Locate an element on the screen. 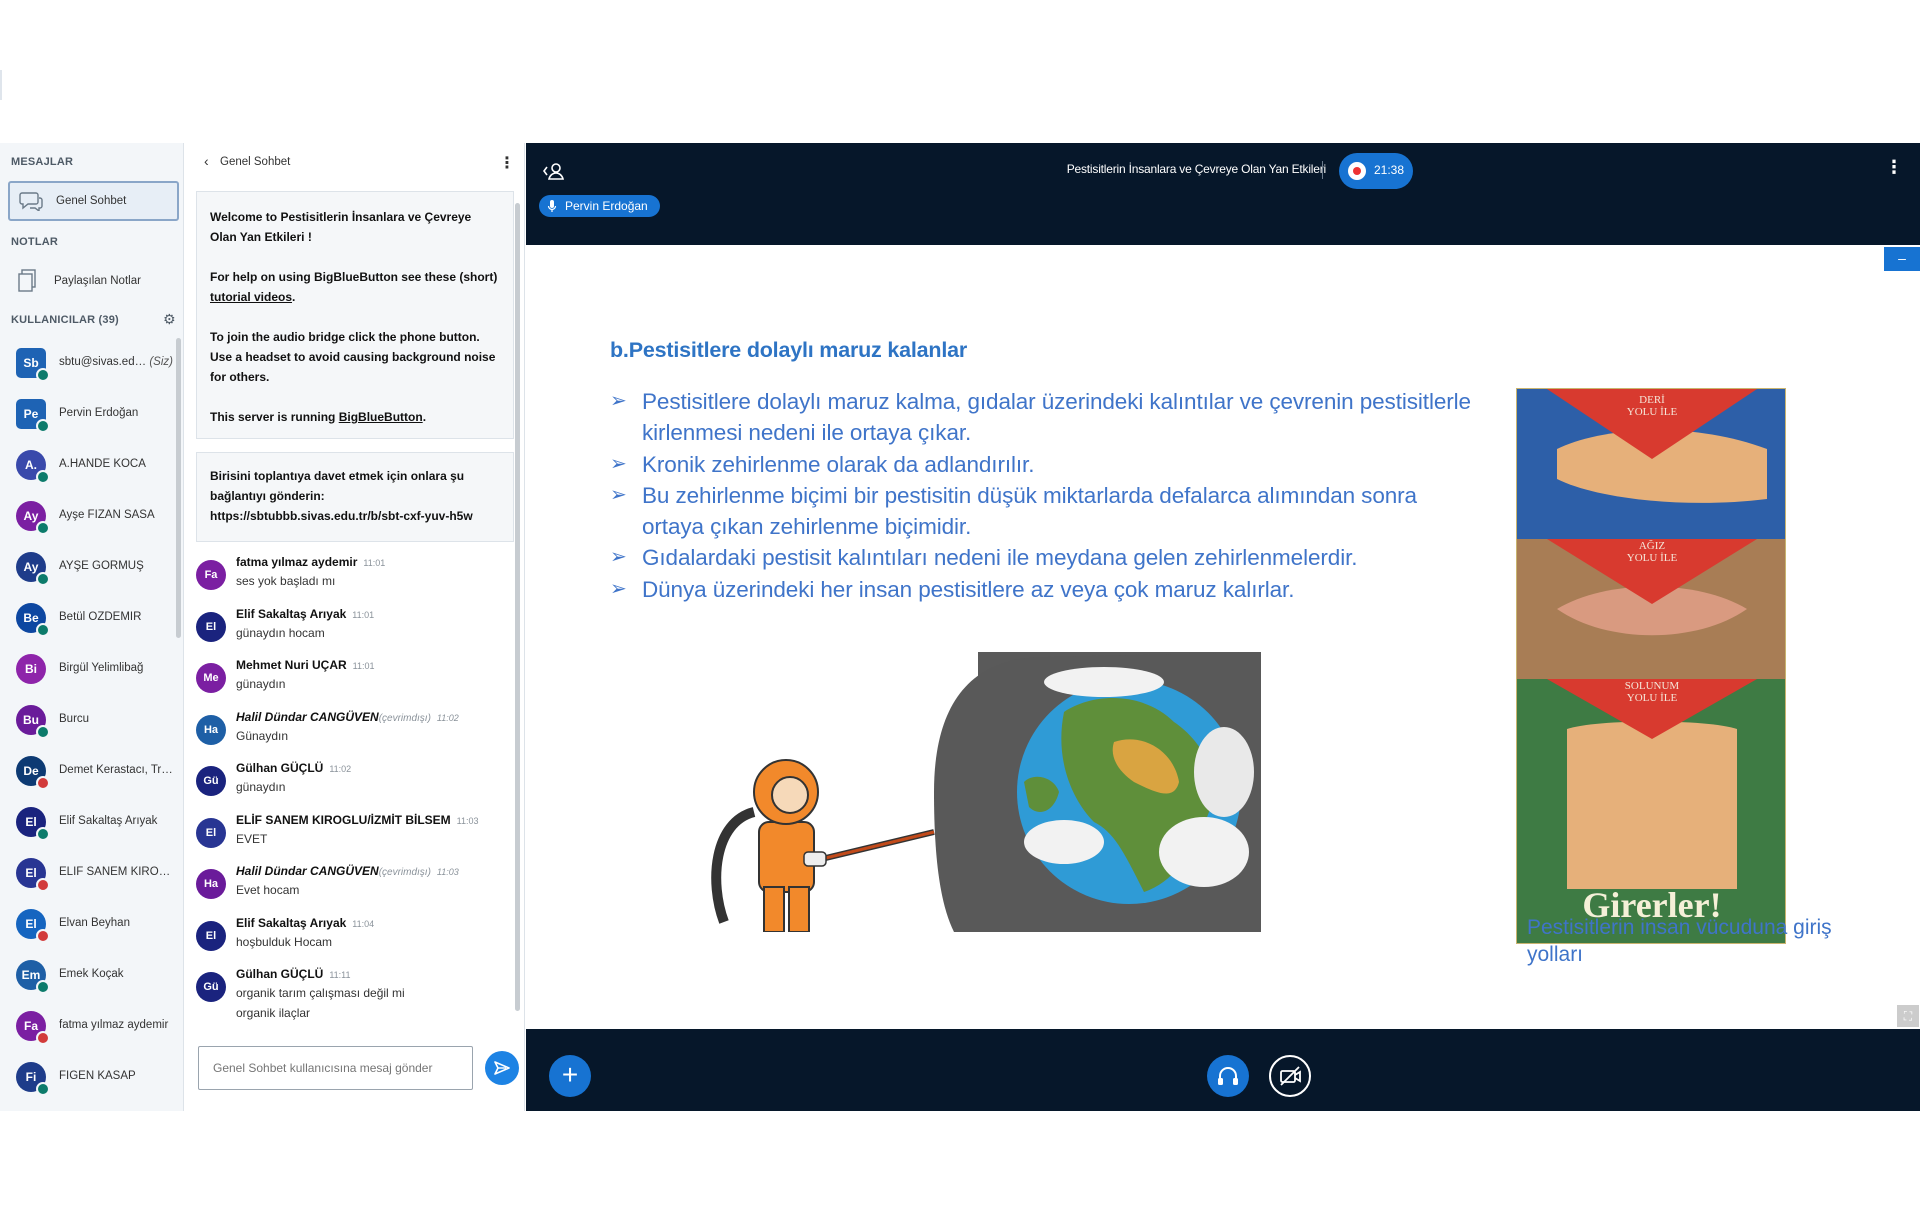 The width and height of the screenshot is (1920, 1222). user-name: Birgül Yelimlibağ is located at coordinates (118, 668).